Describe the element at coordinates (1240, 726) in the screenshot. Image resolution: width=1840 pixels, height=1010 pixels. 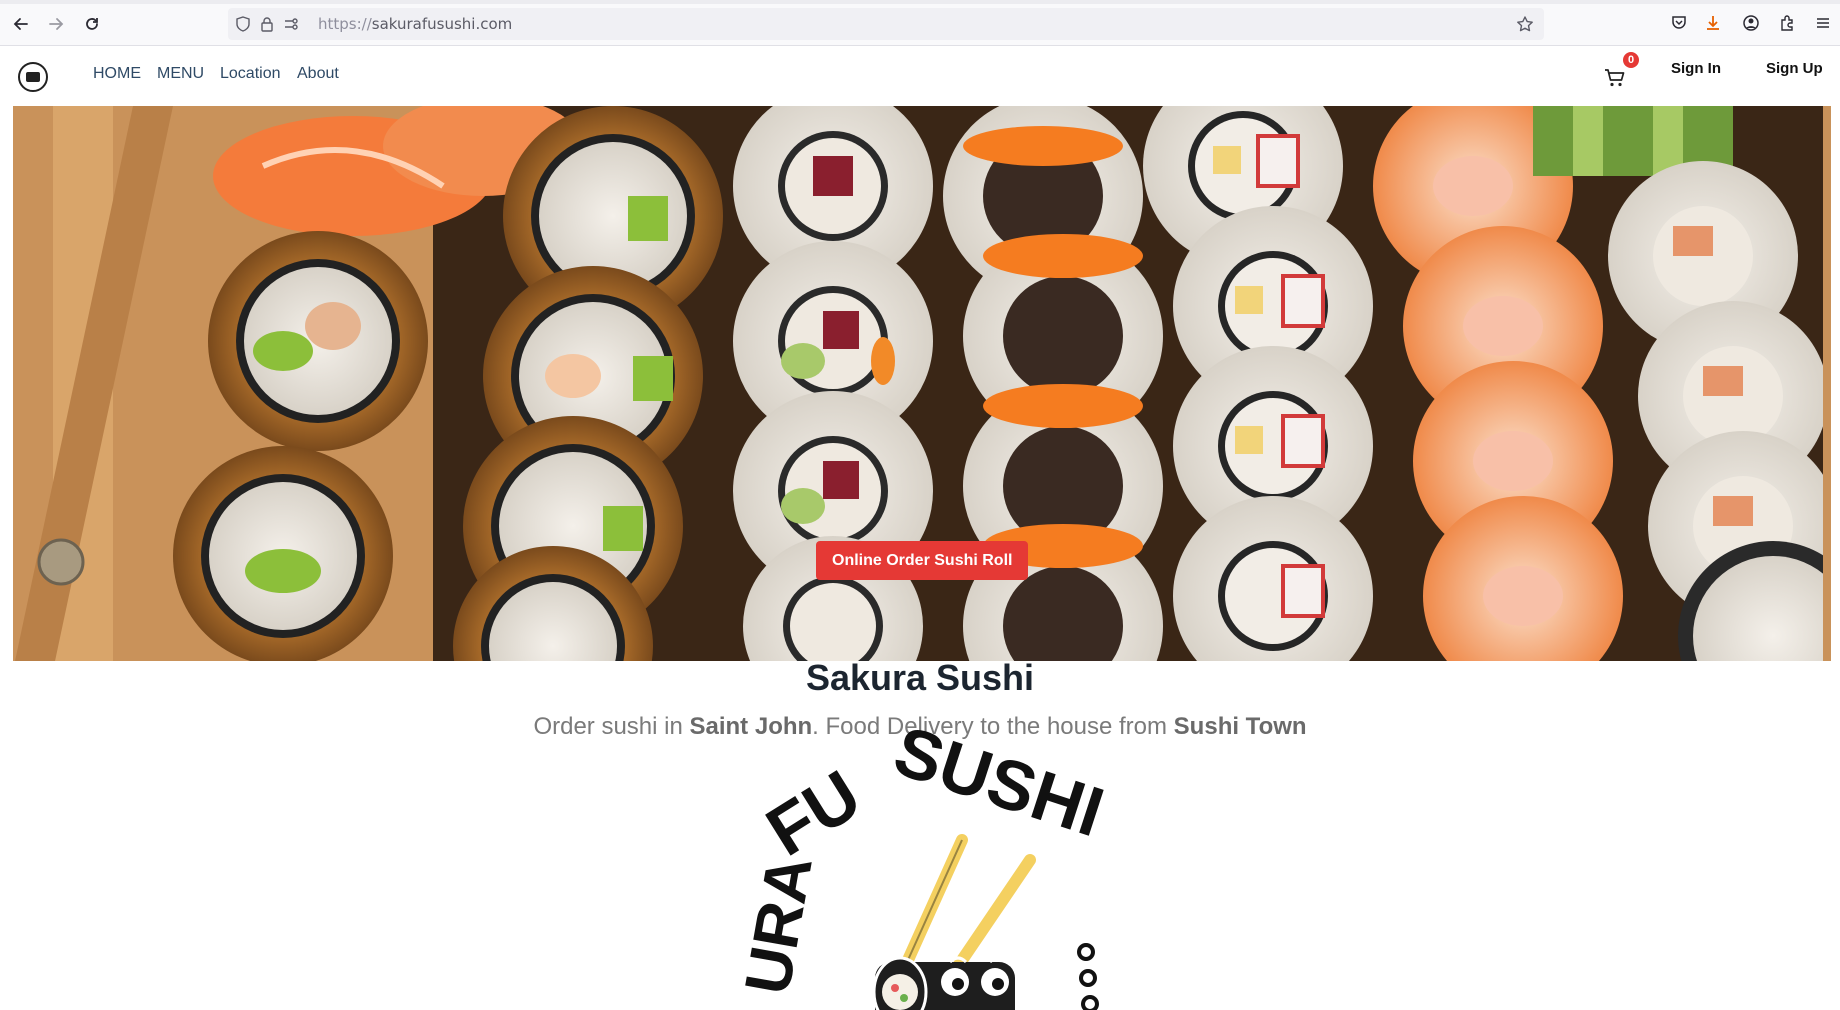
I see `subtitle-brand: Sushi Town` at that location.